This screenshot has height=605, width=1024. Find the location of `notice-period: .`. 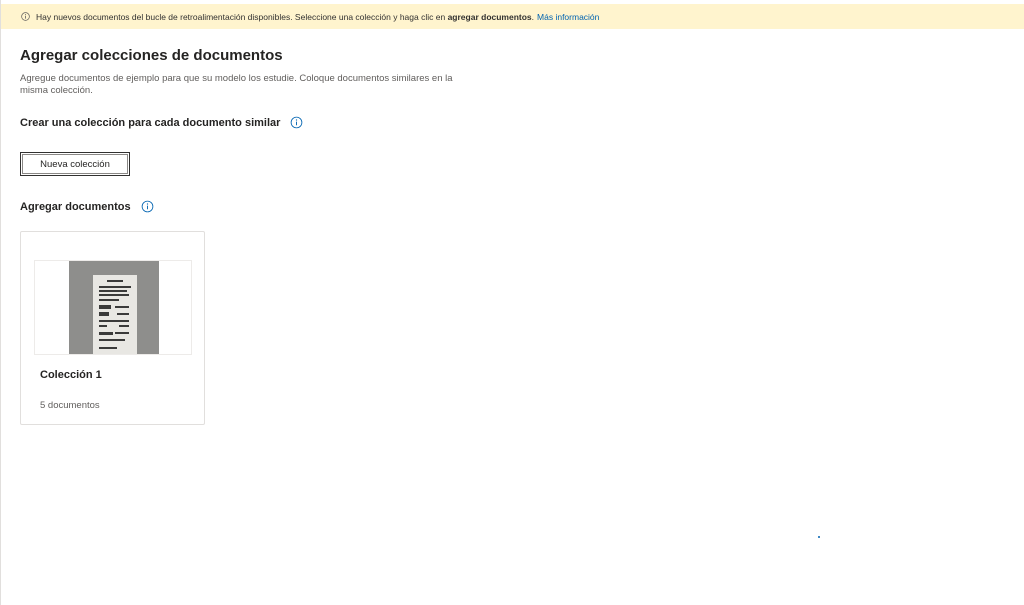

notice-period: . is located at coordinates (533, 16).